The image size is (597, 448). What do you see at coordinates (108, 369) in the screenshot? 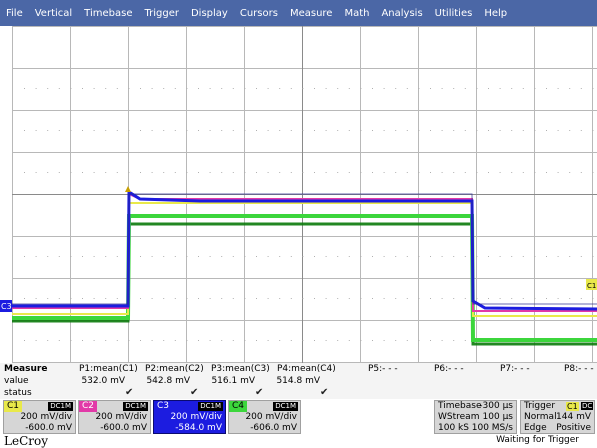
I see `measure-param-p1: P1:mean(C1)` at bounding box center [108, 369].